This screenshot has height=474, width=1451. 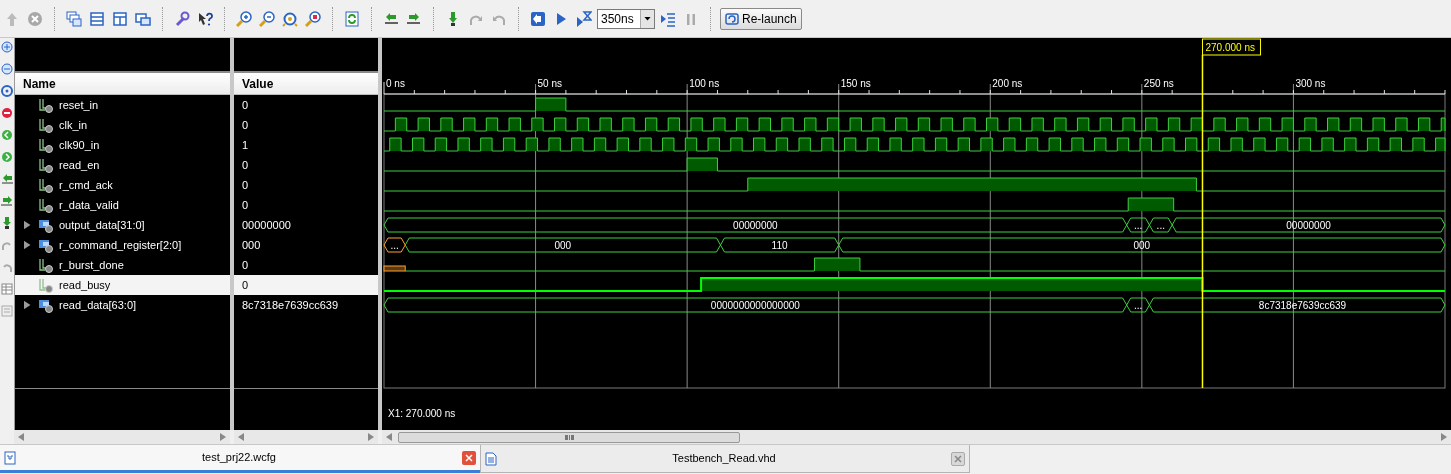 I want to click on signal-name: r_command_register[2:0], so click(x=120, y=245).